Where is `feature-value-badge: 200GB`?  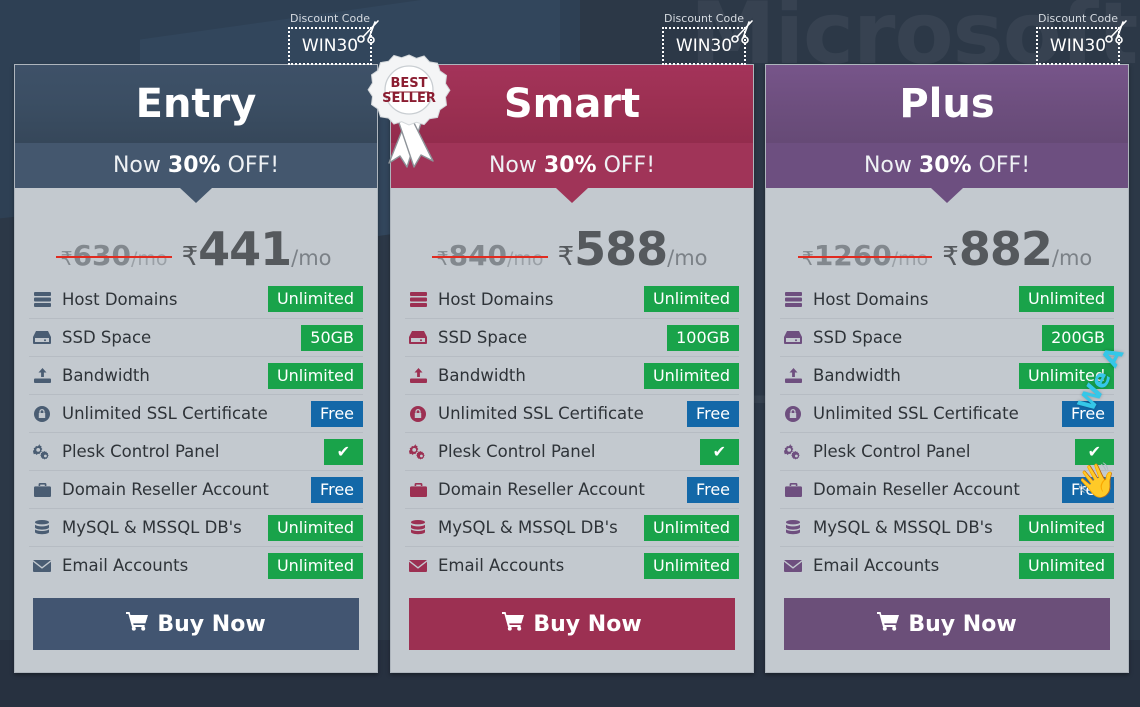 feature-value-badge: 200GB is located at coordinates (1078, 337).